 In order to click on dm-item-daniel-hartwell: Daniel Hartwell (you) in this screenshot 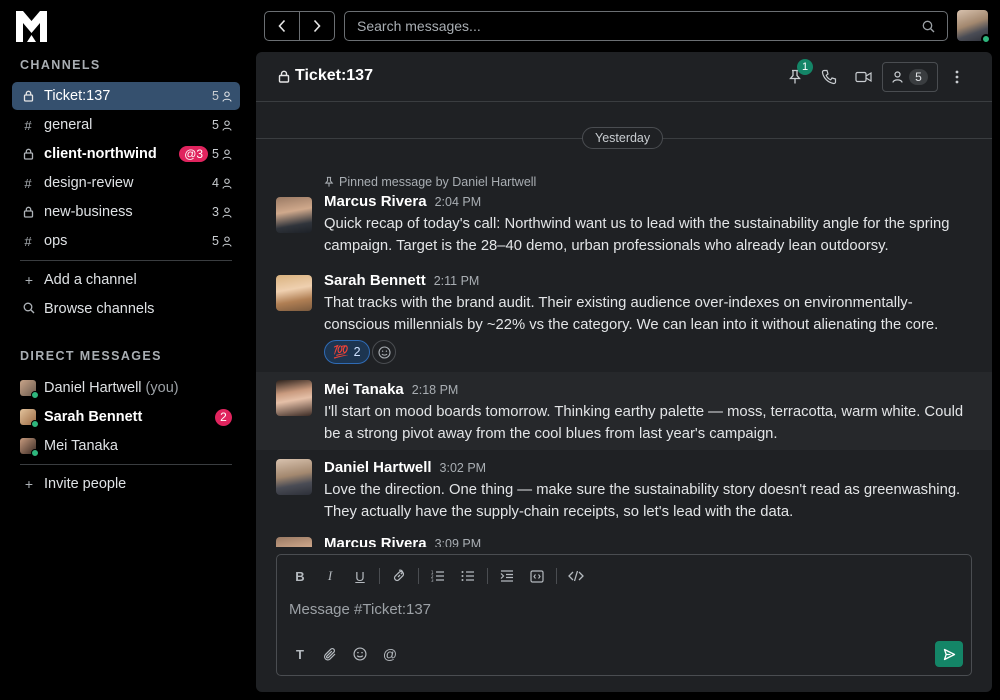, I will do `click(126, 388)`.